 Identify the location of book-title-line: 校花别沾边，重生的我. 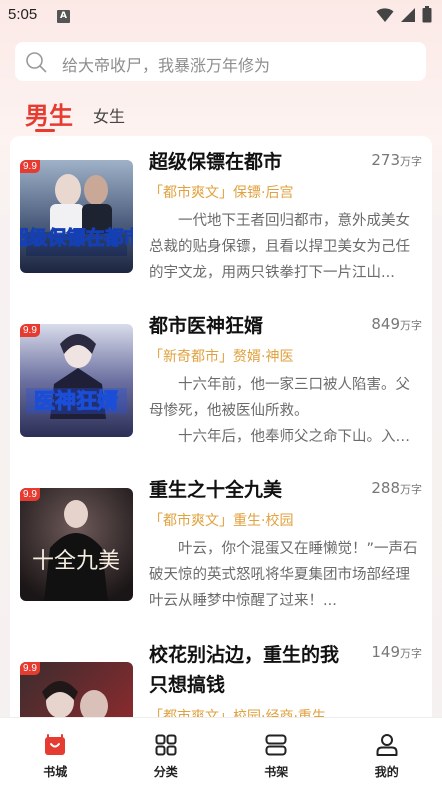
(244, 655).